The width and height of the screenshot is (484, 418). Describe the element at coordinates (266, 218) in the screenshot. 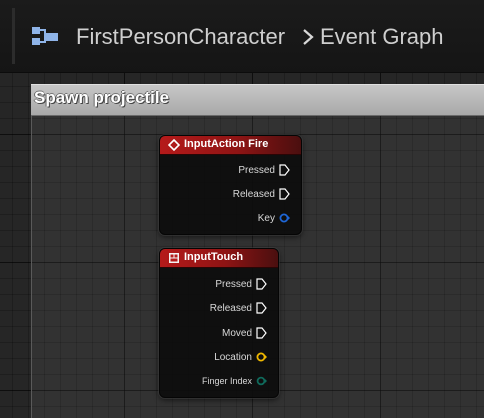

I see `pin-label: Key` at that location.